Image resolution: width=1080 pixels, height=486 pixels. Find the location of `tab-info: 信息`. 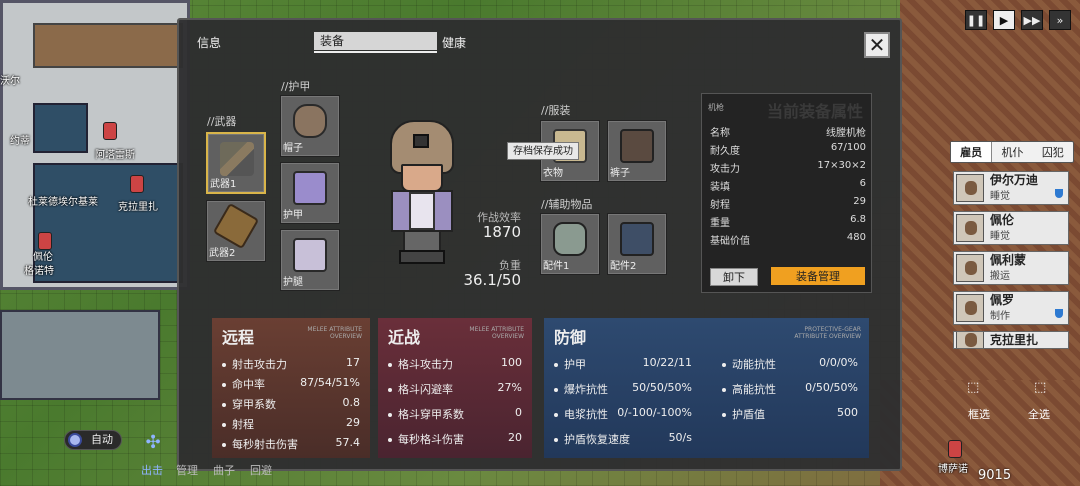

tab-info: 信息 is located at coordinates (209, 42).